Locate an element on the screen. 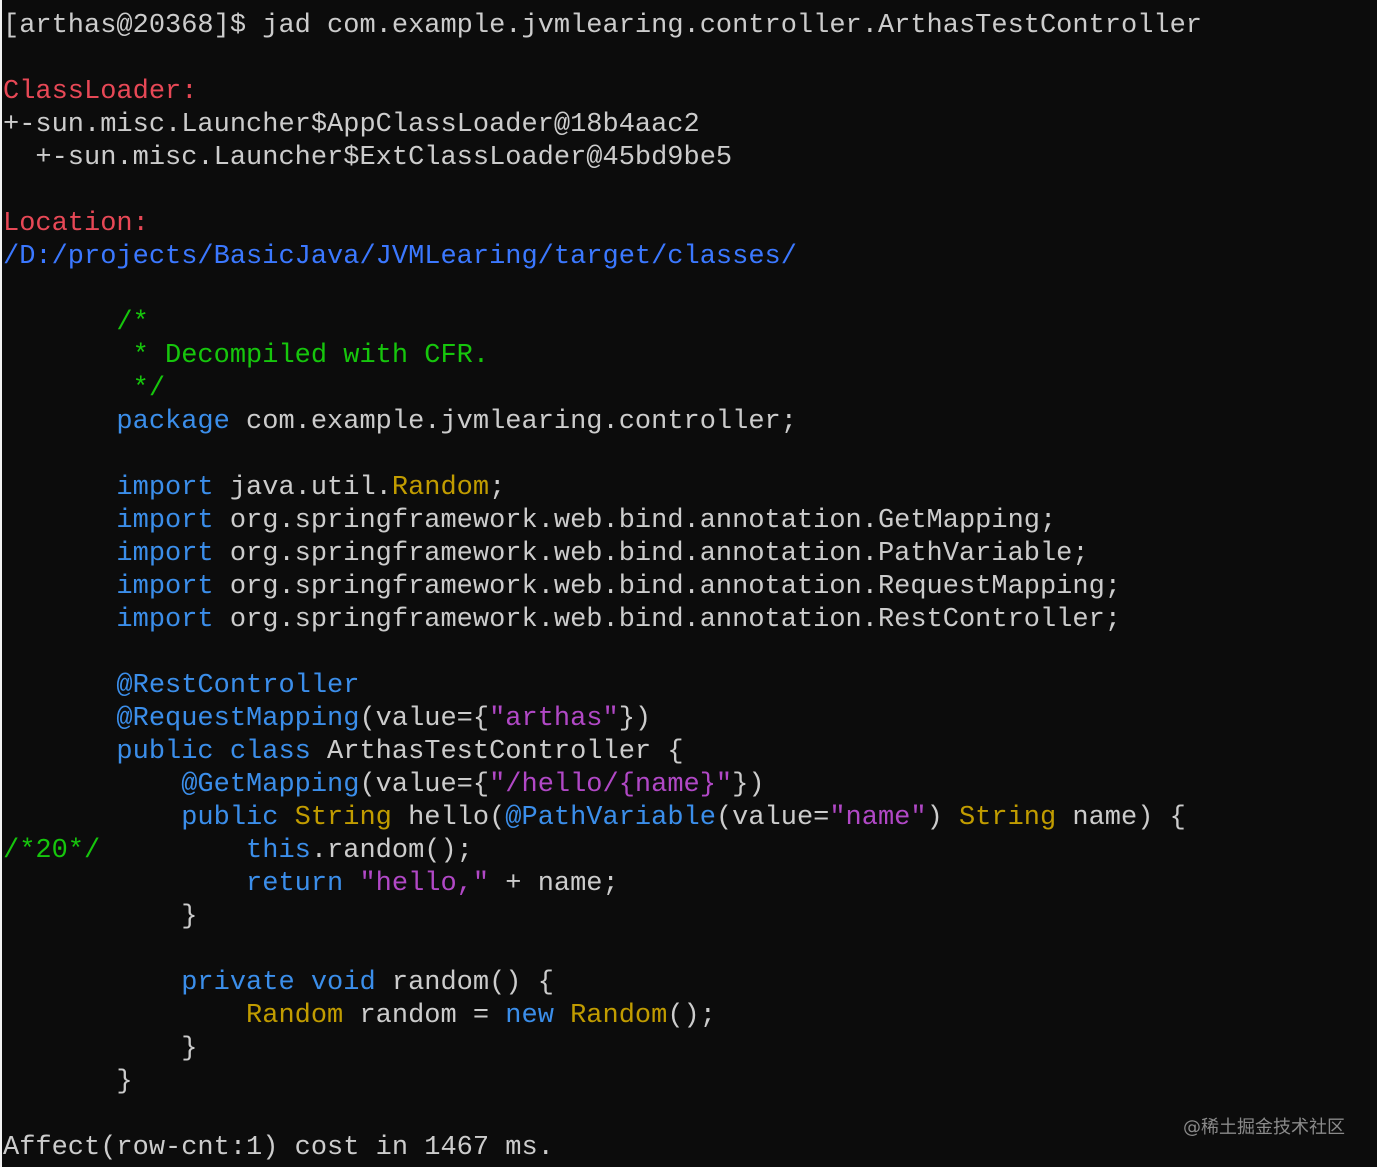 The image size is (1377, 1167). annotation-path-variable: @PathVariable is located at coordinates (610, 818).